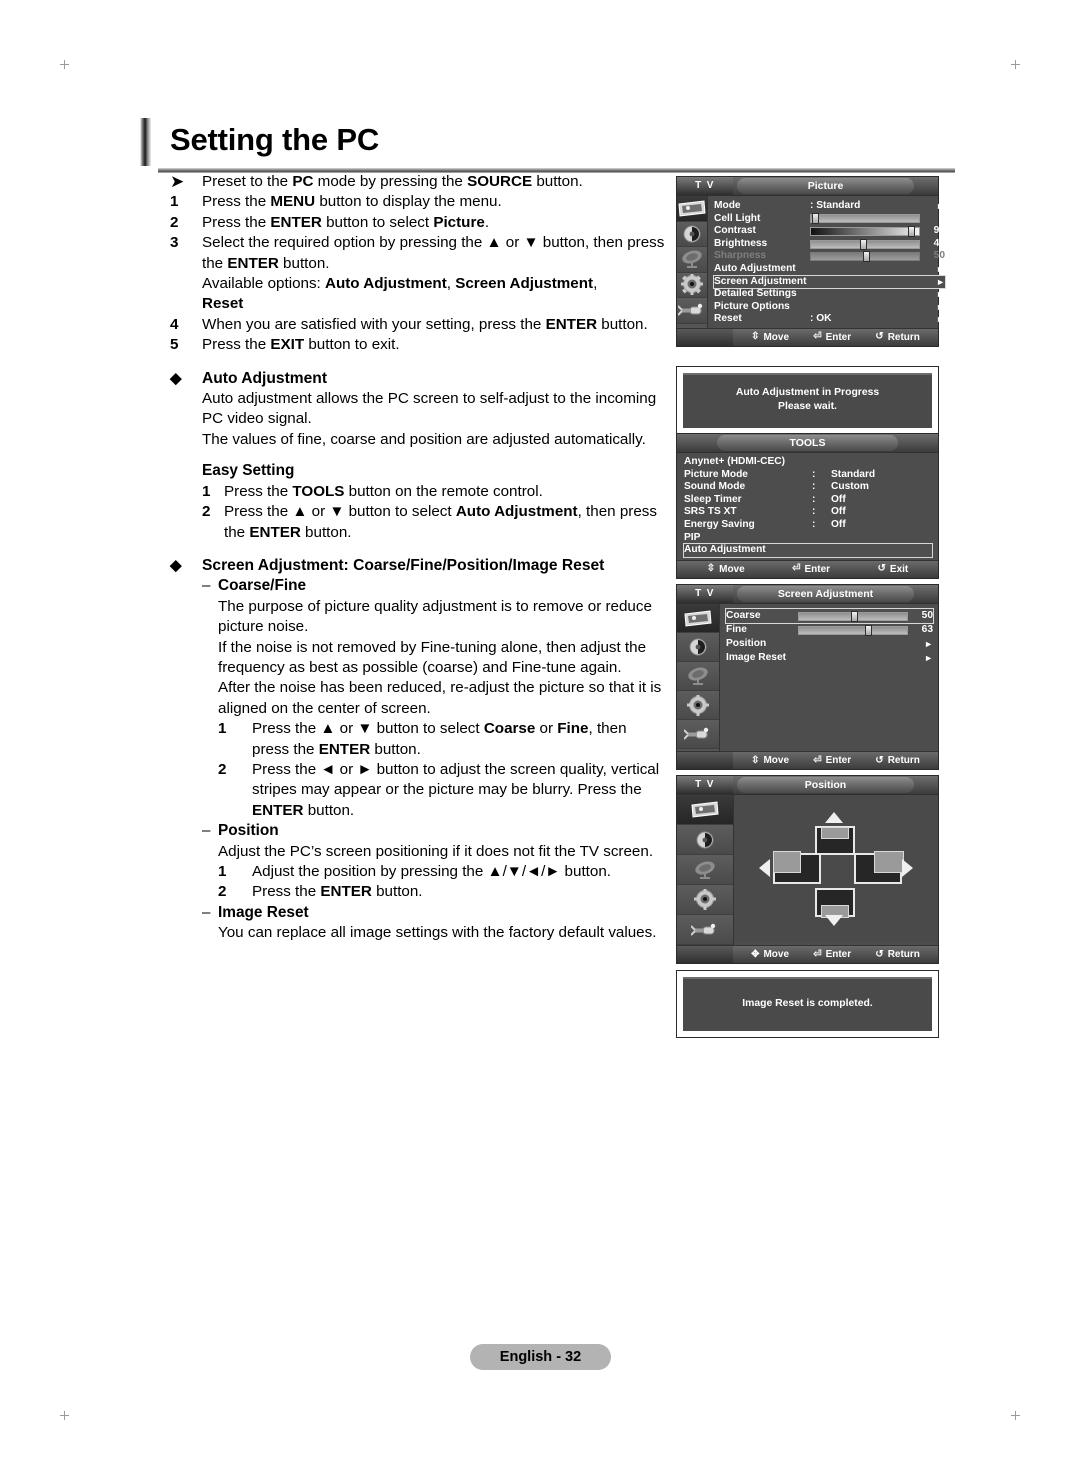  I want to click on step-number: 2, so click(174, 222).